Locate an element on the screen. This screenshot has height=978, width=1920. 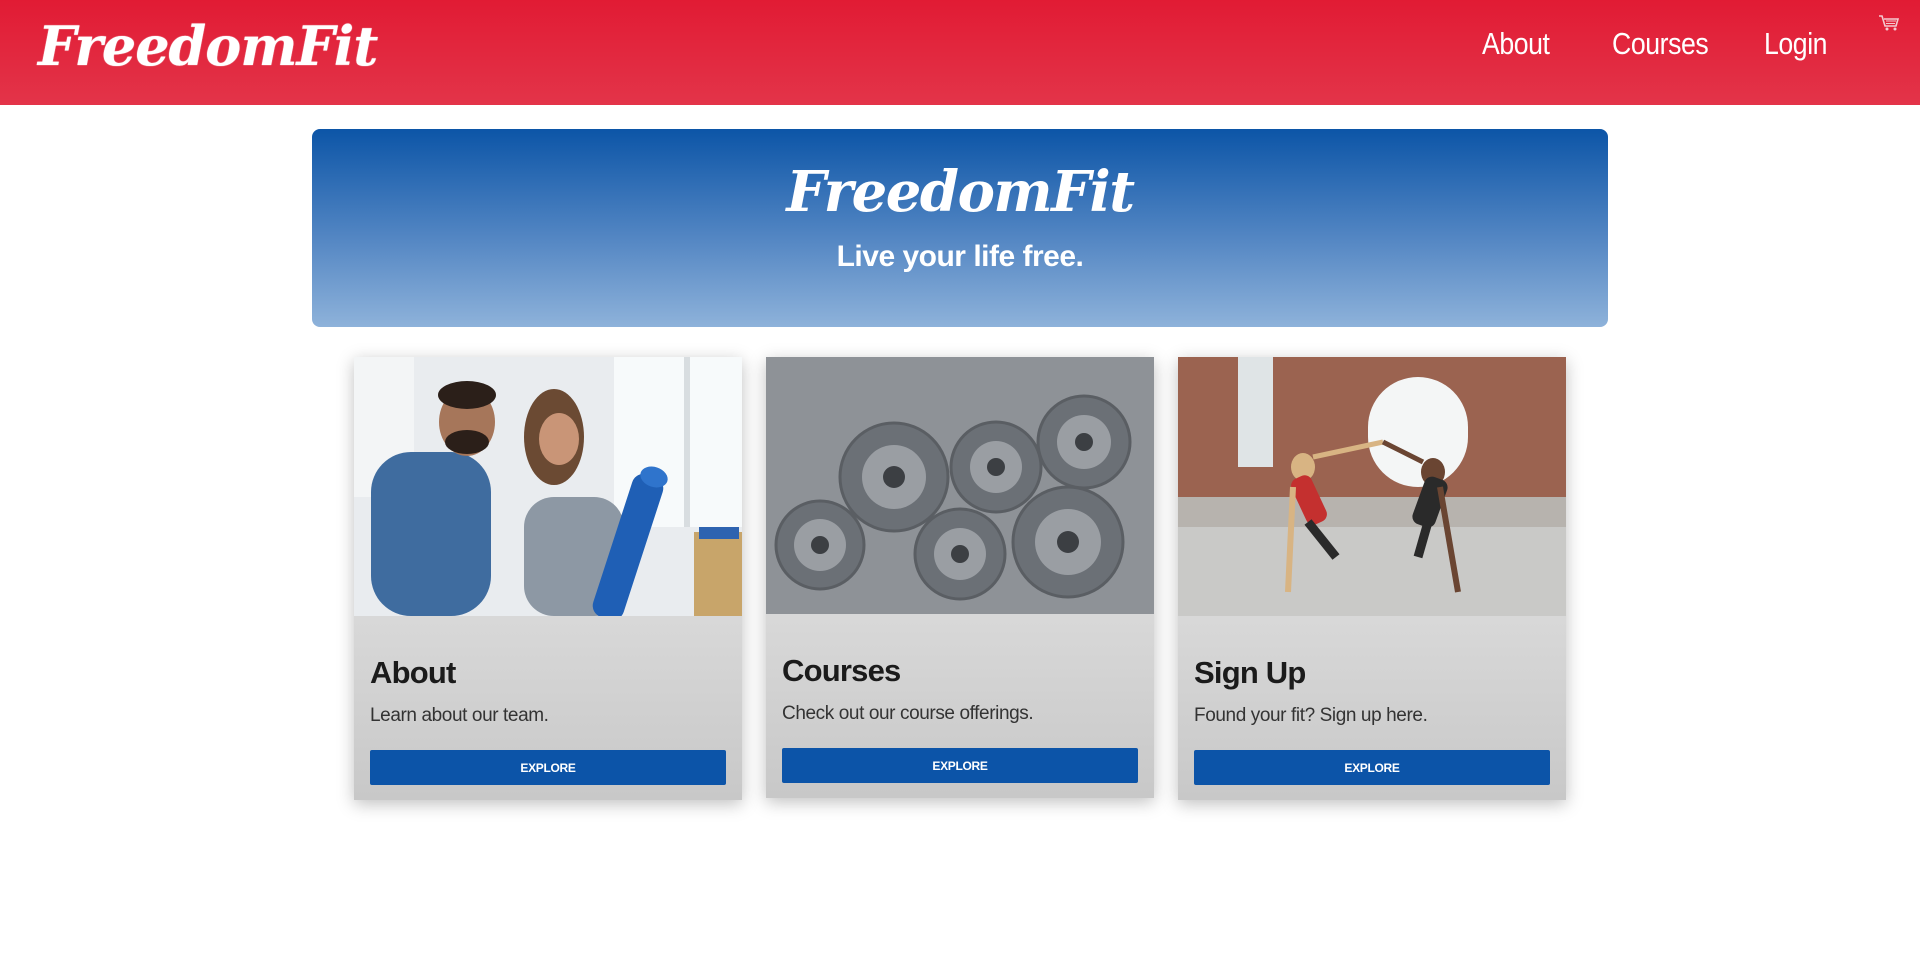
card-image-team is located at coordinates (548, 486).